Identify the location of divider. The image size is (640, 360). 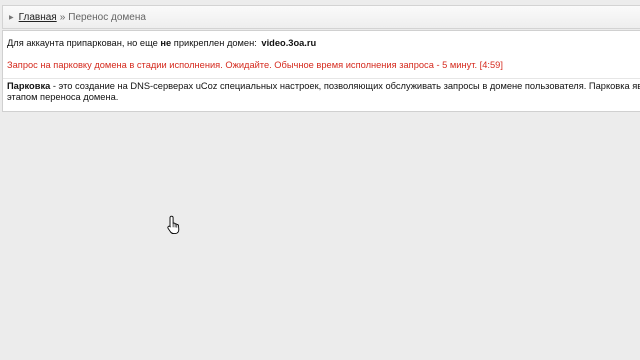
(321, 78).